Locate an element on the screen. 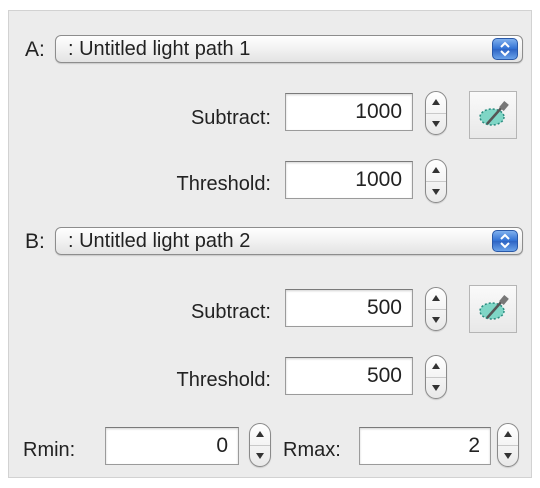 The width and height of the screenshot is (540, 488). threshold-b-label: Threshold: is located at coordinates (224, 380).